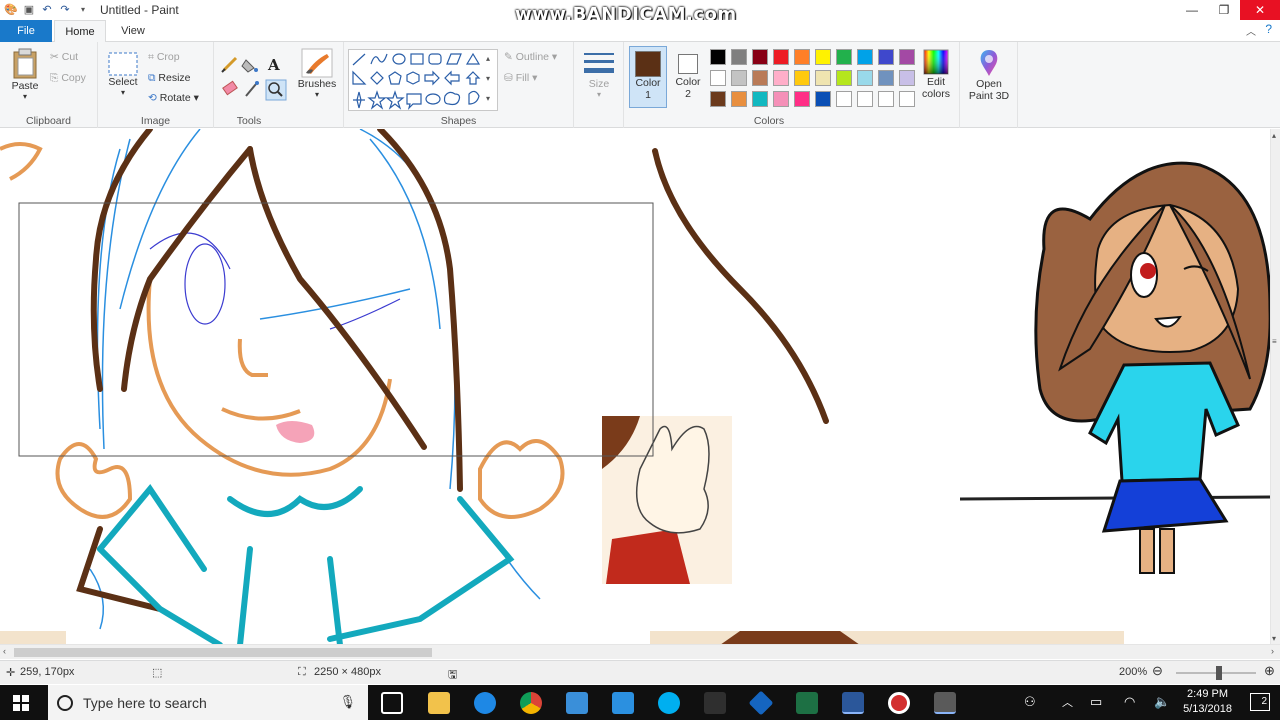 The height and width of the screenshot is (720, 1280). What do you see at coordinates (1192, 10) in the screenshot?
I see `minimize-button: —` at bounding box center [1192, 10].